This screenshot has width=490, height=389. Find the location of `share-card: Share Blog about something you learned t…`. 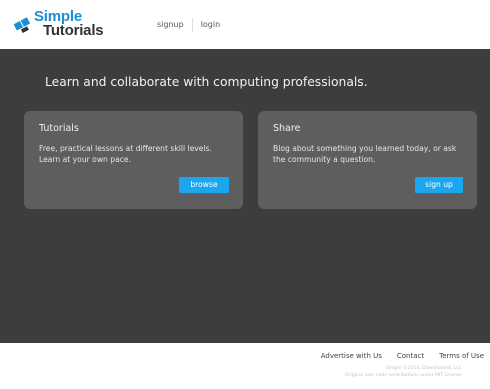

share-card: Share Blog about something you learned t… is located at coordinates (367, 160).